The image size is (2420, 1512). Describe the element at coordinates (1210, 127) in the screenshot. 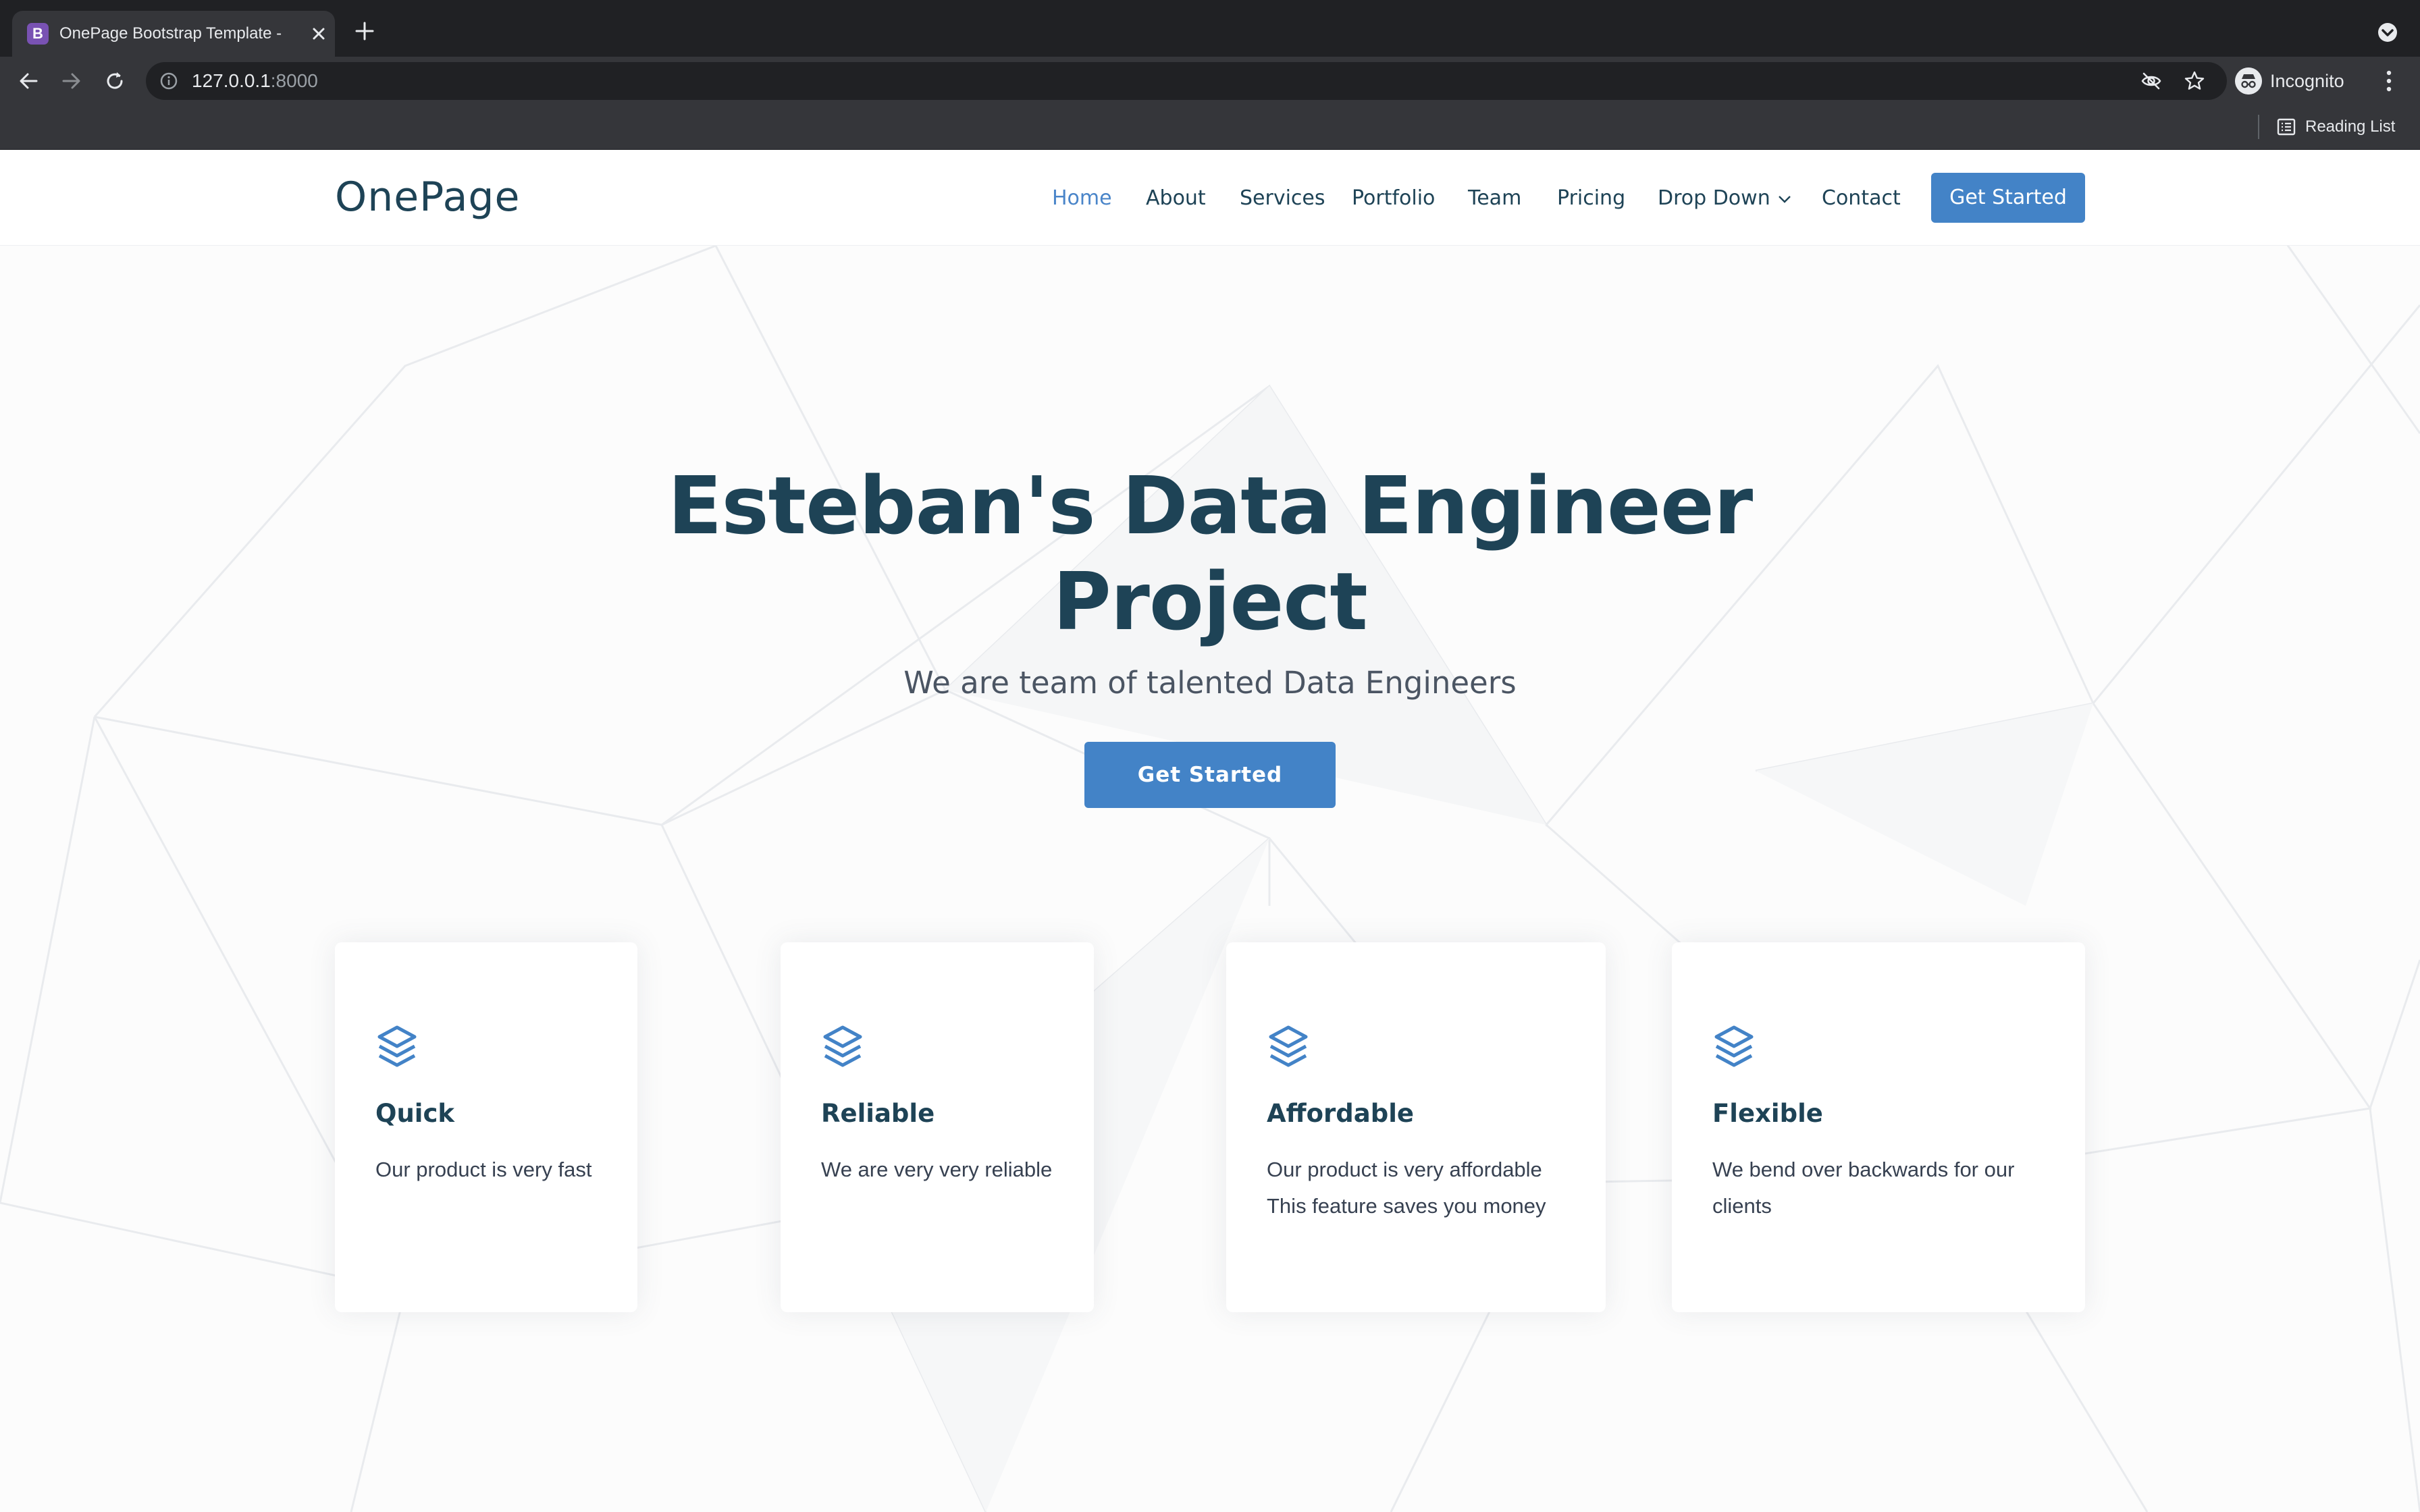

I see `bookmarks-bar: Reading List` at that location.